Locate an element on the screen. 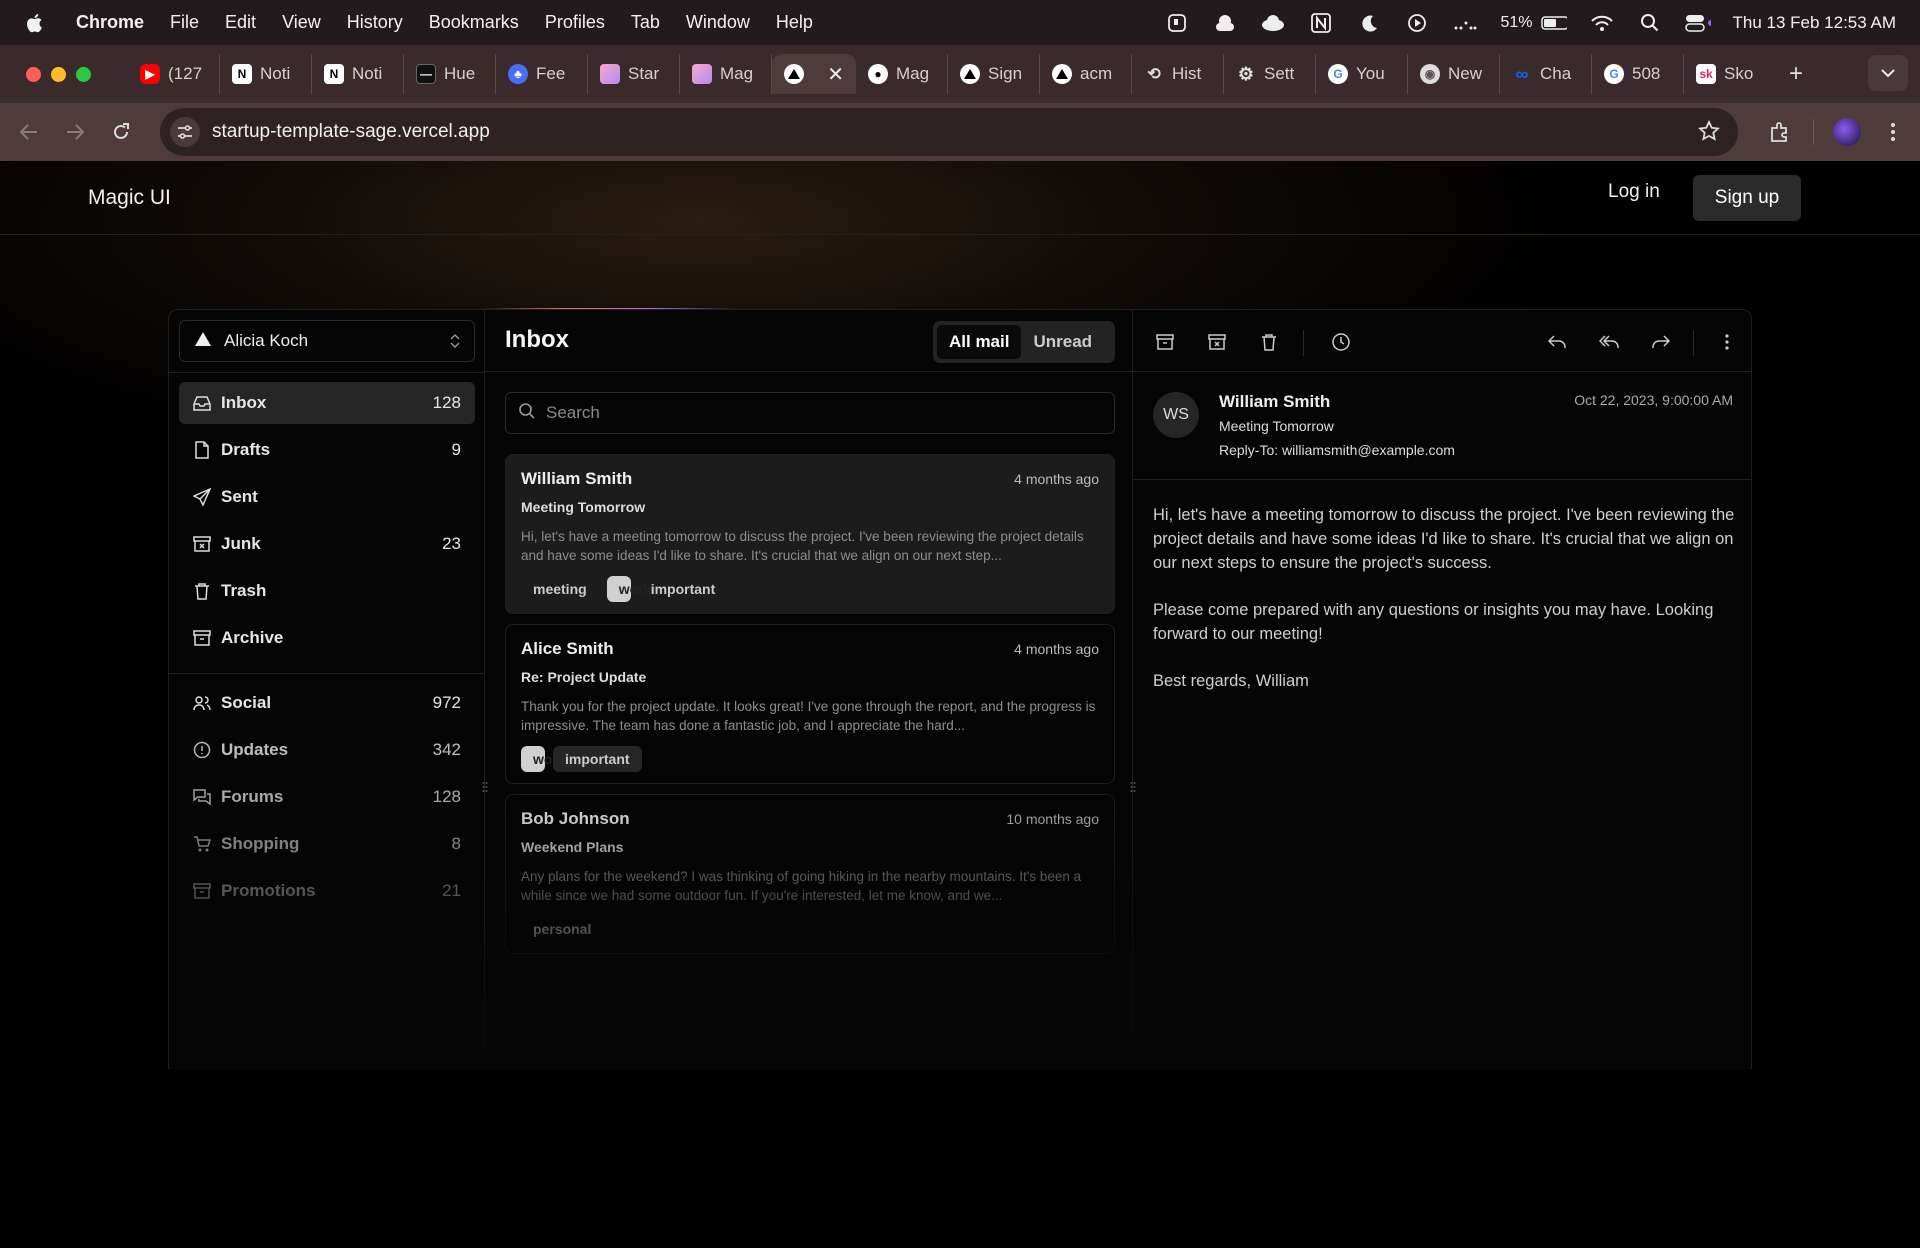 This screenshot has width=1920, height=1248. activity-icon is located at coordinates (1465, 23).